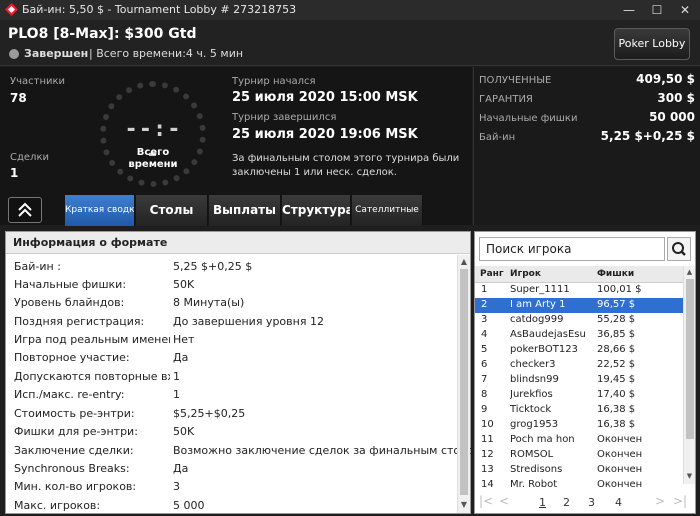  I want to click on column-player: Игрок, so click(525, 274).